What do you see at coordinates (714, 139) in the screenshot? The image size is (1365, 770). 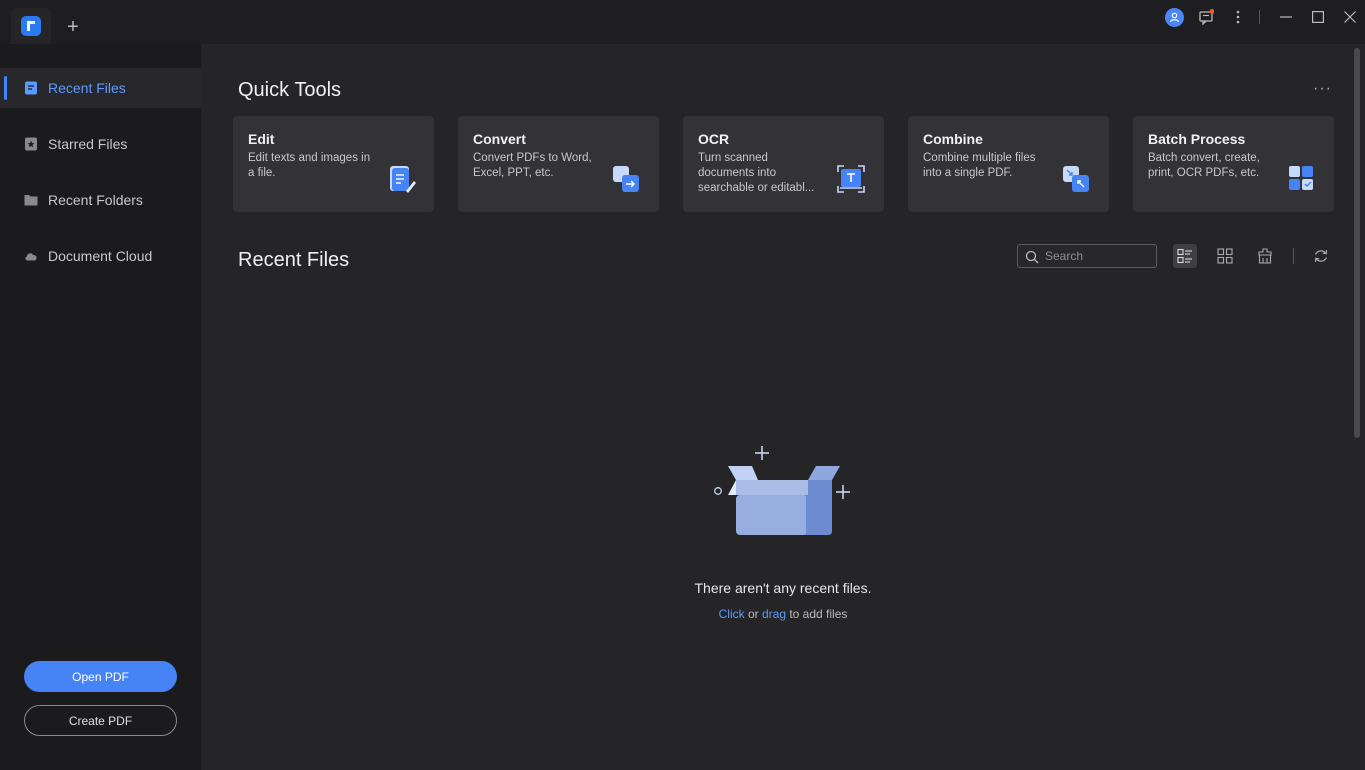 I see `card-title: OCR` at bounding box center [714, 139].